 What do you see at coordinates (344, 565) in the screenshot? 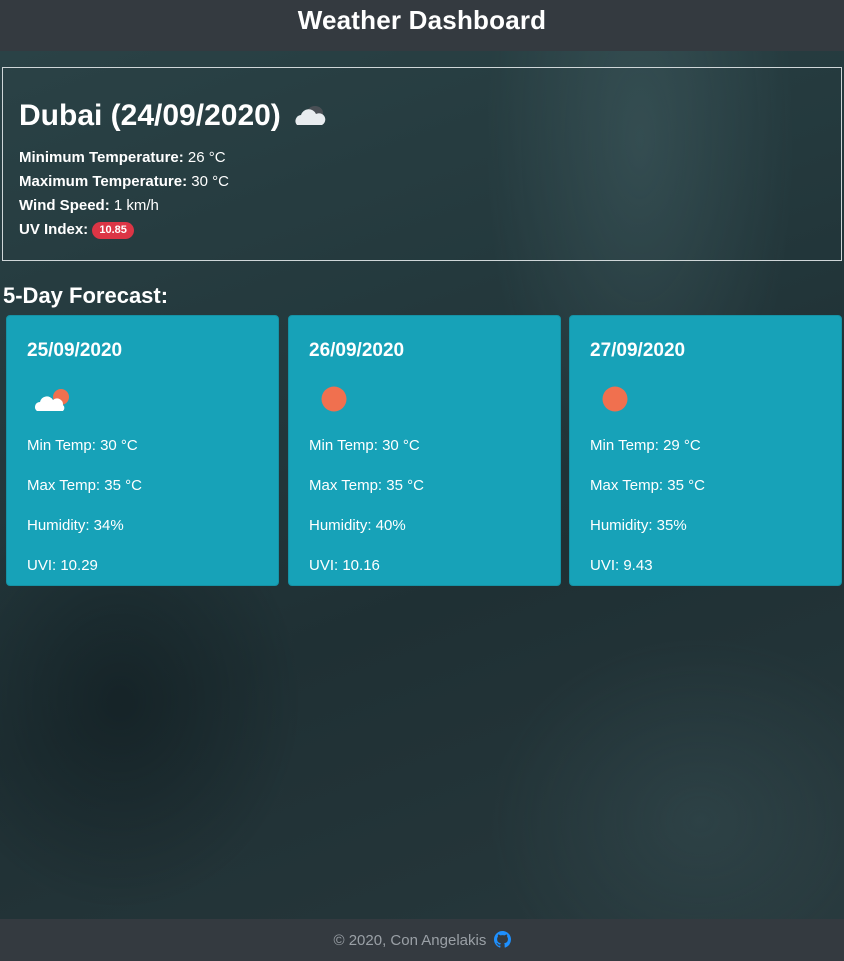
I see `forecast-uvi: UVI: 10.16` at bounding box center [344, 565].